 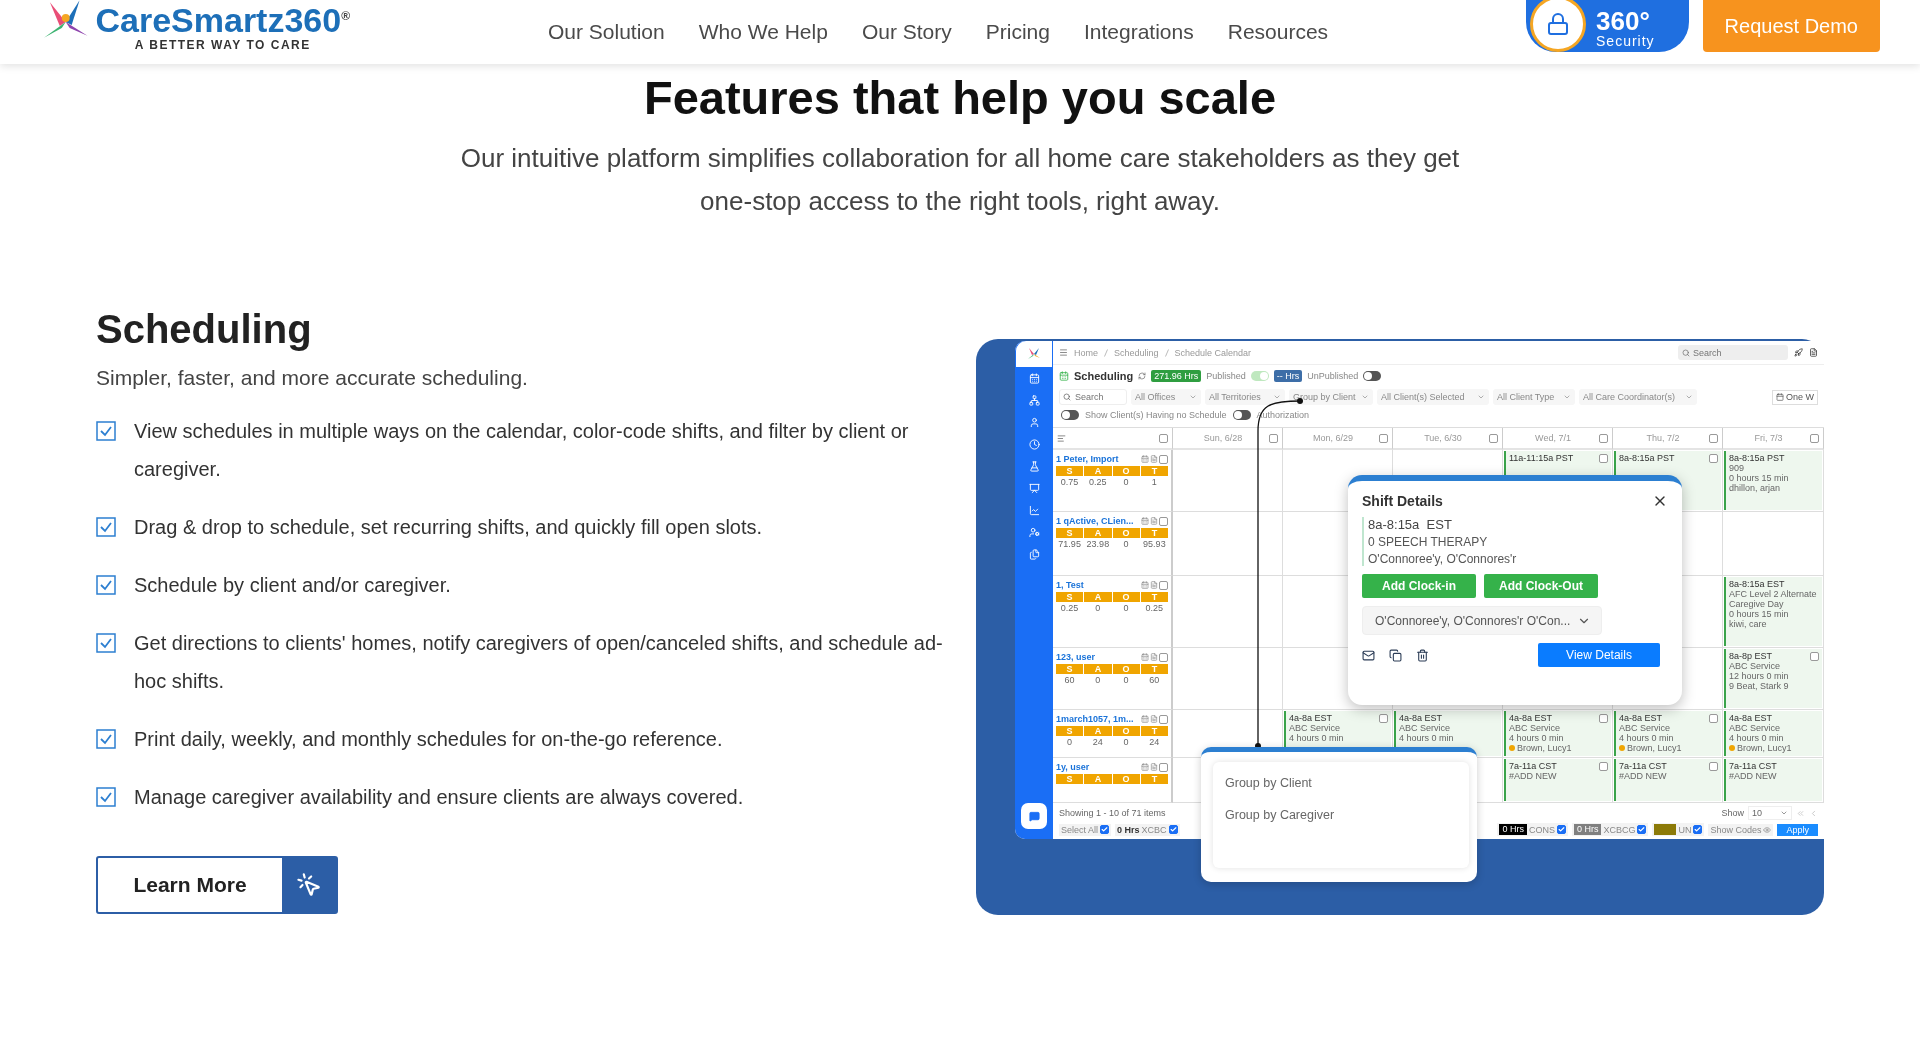 What do you see at coordinates (1638, 397) in the screenshot?
I see `filter-select: All Care Coordinator(s)` at bounding box center [1638, 397].